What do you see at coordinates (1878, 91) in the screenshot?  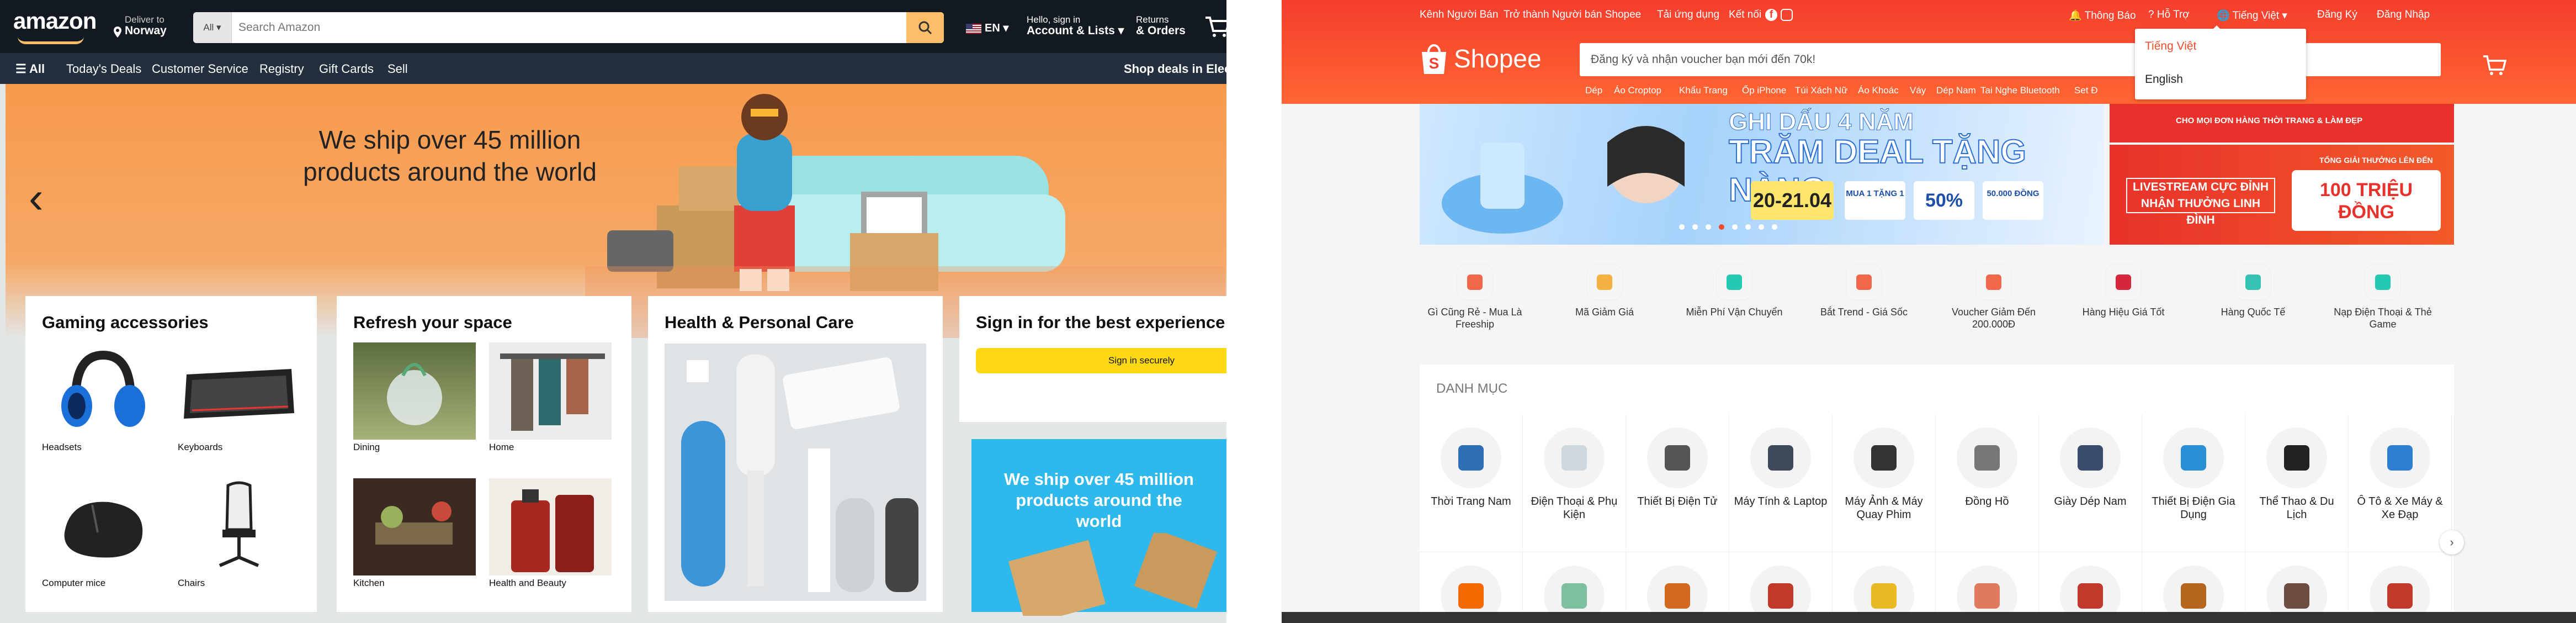 I see `suggestion-item: Áo Khoác` at bounding box center [1878, 91].